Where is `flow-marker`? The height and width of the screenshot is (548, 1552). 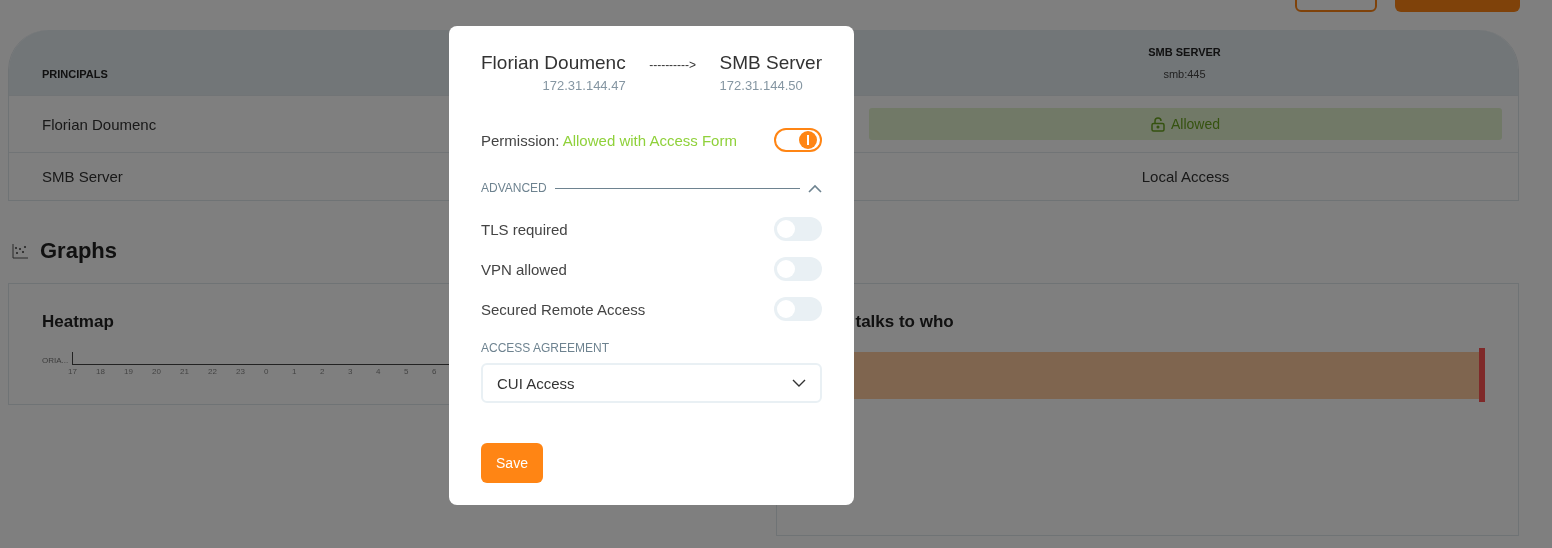 flow-marker is located at coordinates (1482, 375).